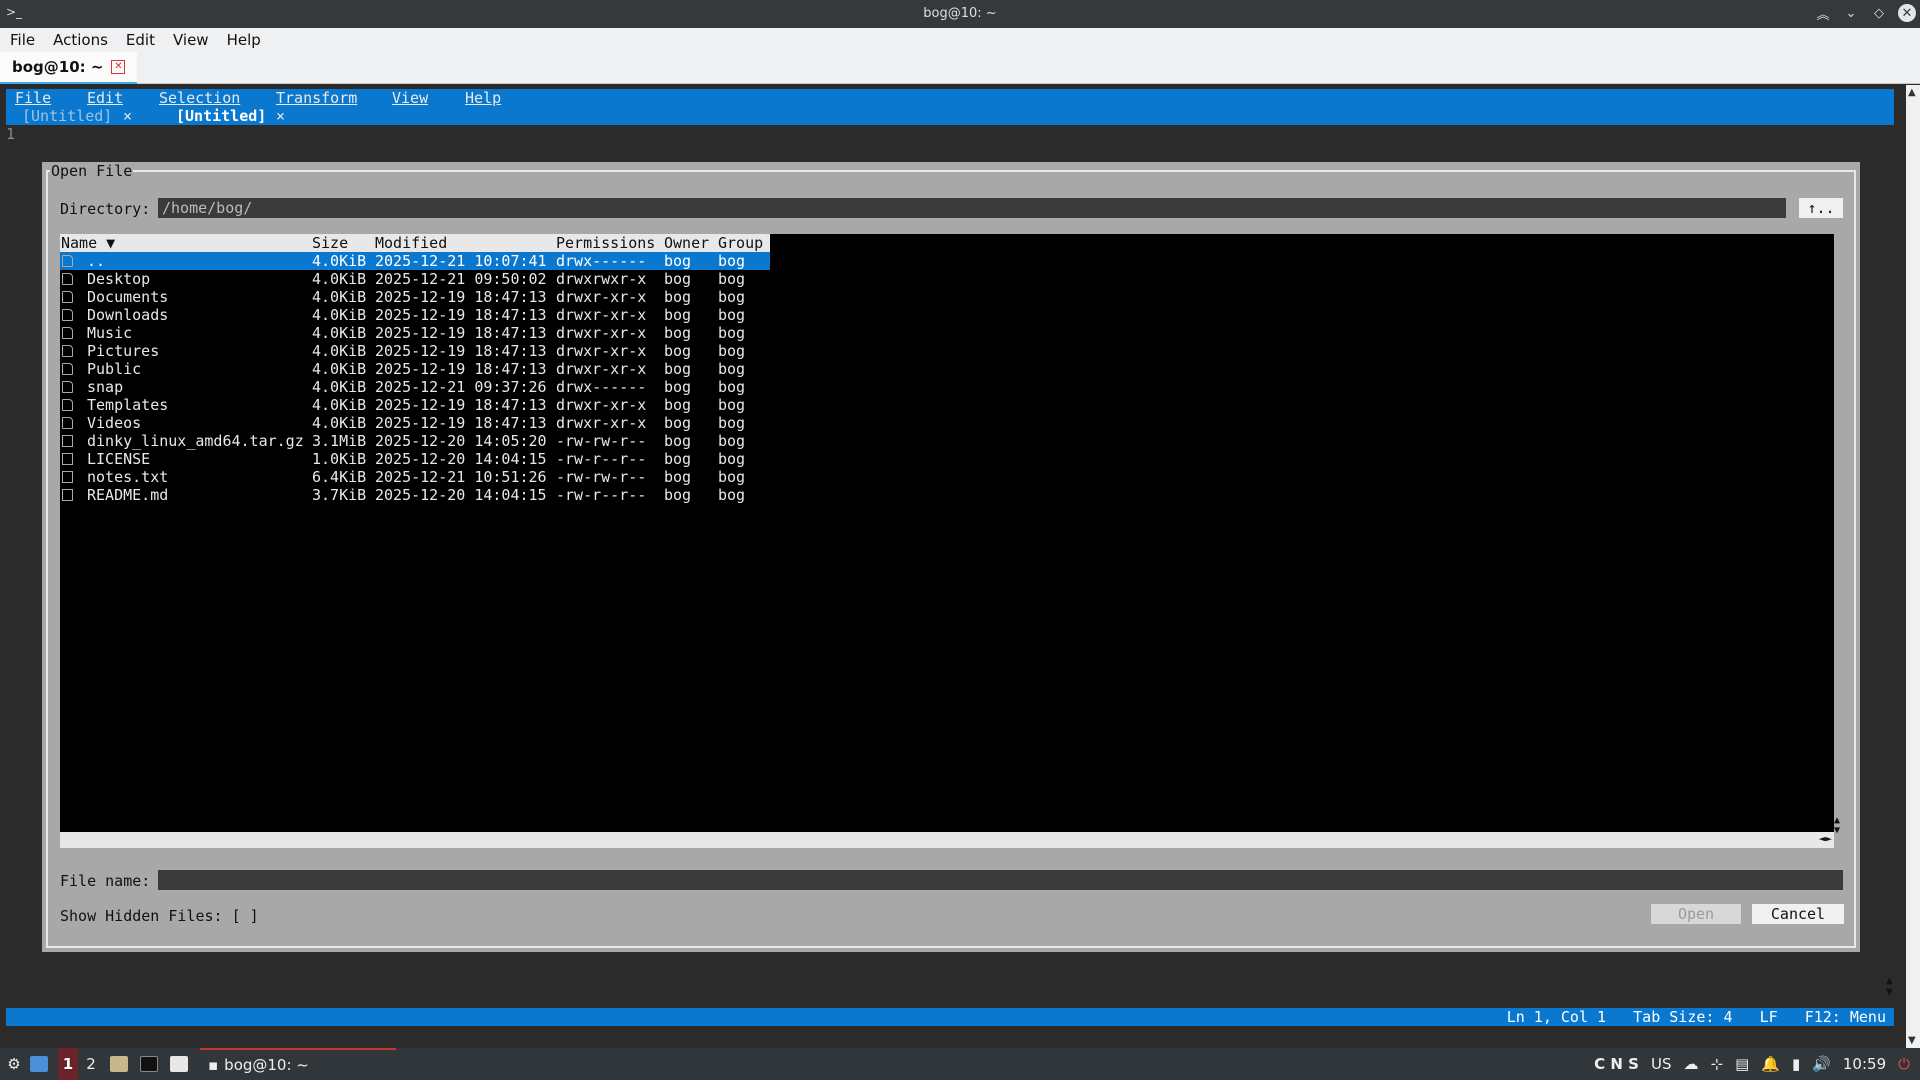 The image size is (1920, 1080). Describe the element at coordinates (221, 116) in the screenshot. I see `editor-tab-2: [Untitled]` at that location.